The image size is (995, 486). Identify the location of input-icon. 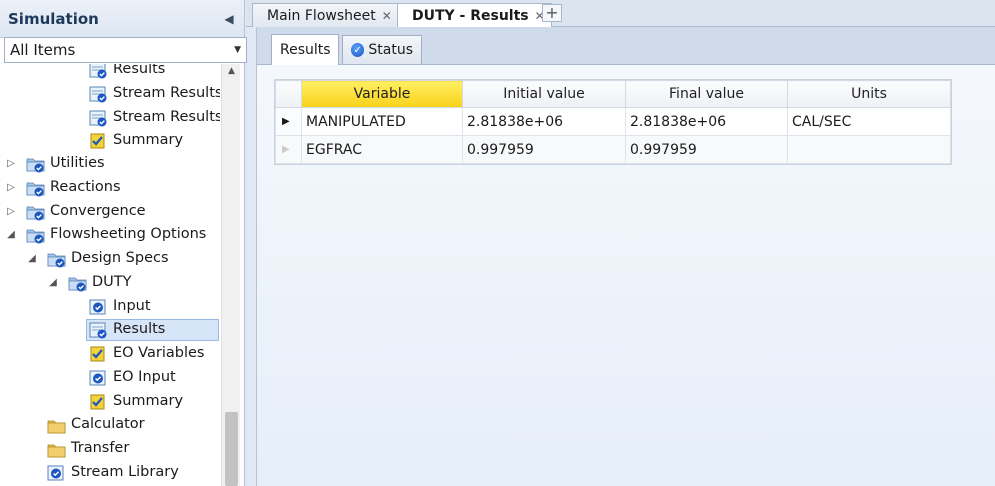
(98, 378).